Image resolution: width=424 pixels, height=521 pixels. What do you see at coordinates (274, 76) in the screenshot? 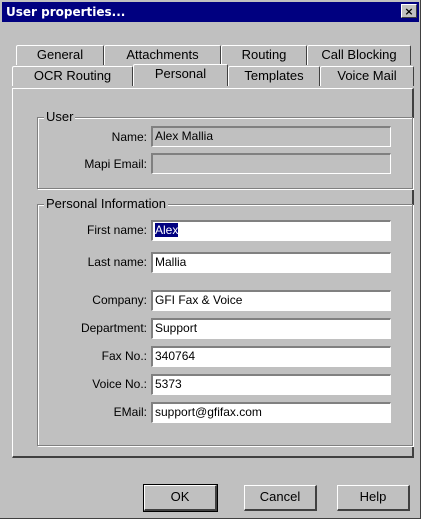
I see `tab-templates: Templates` at bounding box center [274, 76].